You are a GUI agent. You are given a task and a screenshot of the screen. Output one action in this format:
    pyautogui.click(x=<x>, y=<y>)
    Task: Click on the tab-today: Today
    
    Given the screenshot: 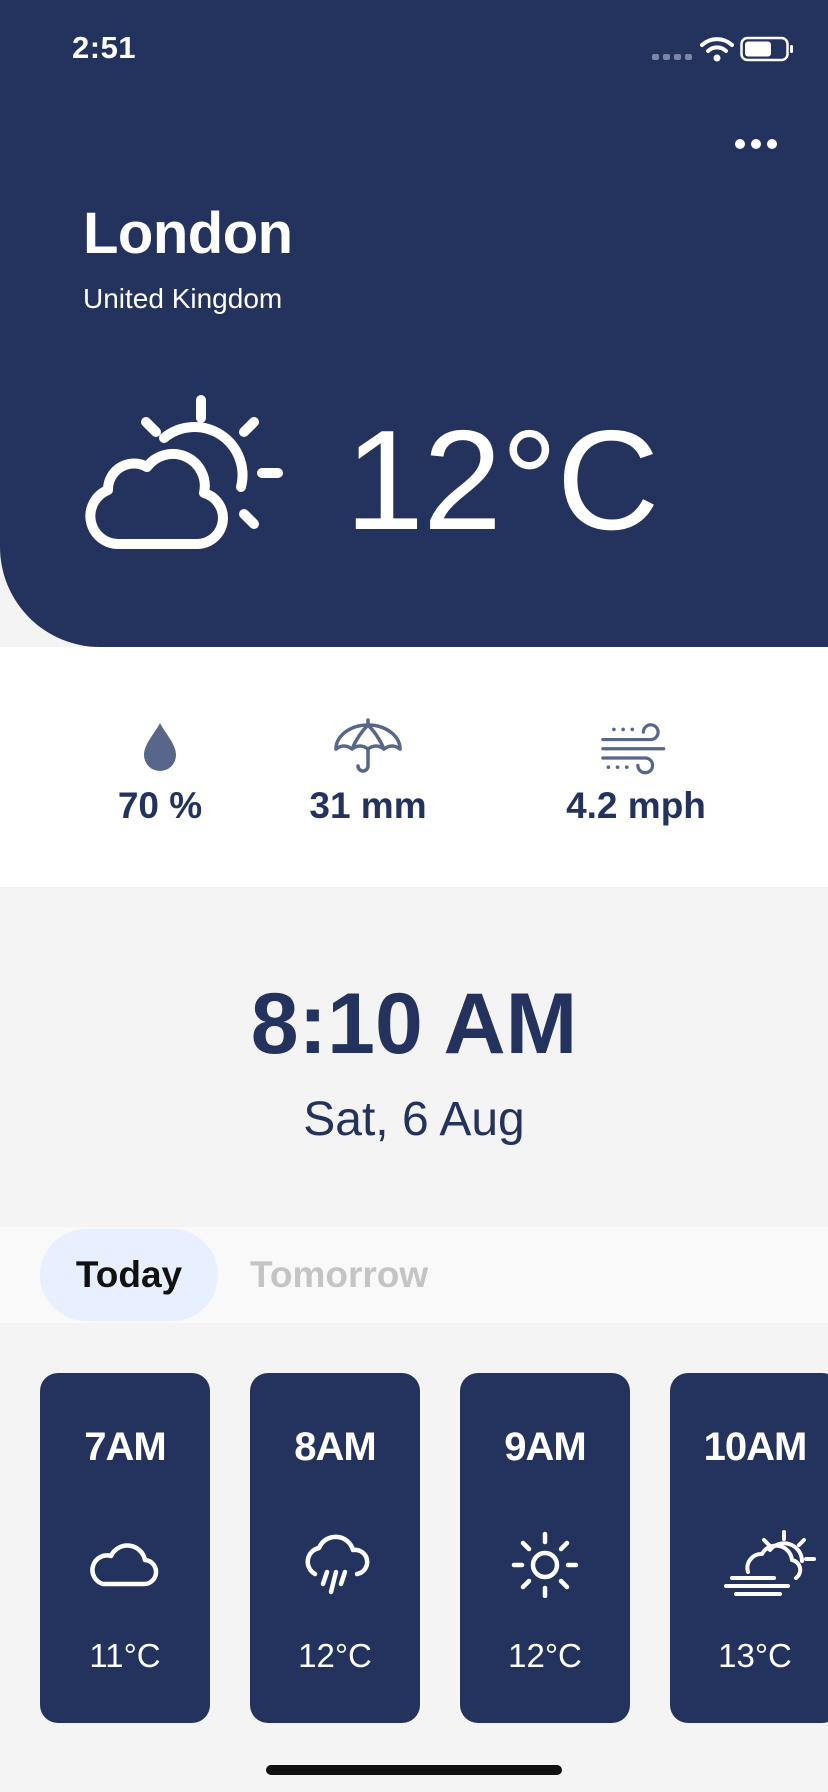 What is the action you would take?
    pyautogui.click(x=129, y=1275)
    